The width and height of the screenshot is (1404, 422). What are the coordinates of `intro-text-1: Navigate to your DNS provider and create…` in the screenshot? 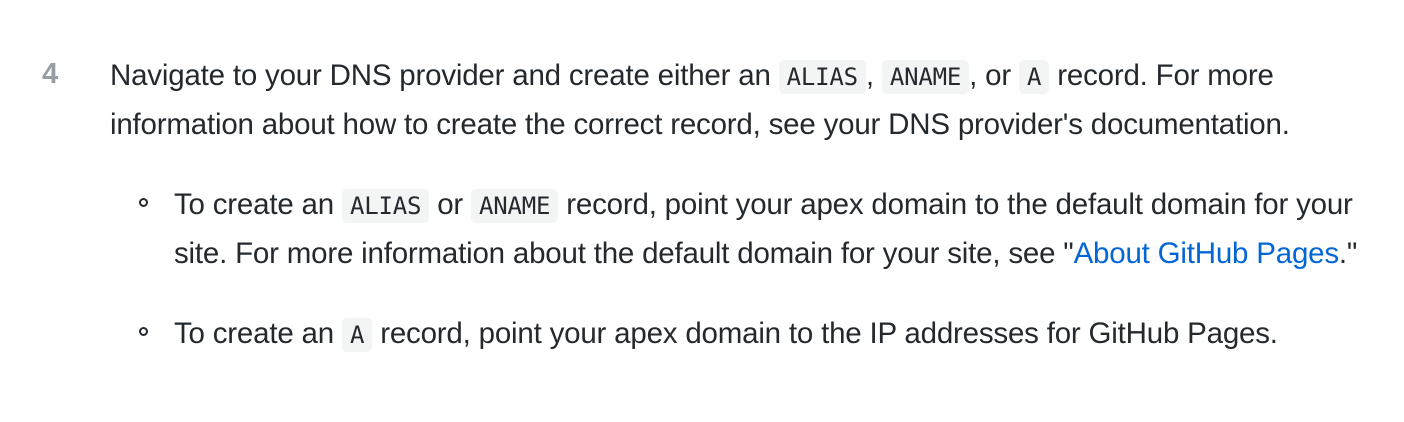 It's located at (444, 75).